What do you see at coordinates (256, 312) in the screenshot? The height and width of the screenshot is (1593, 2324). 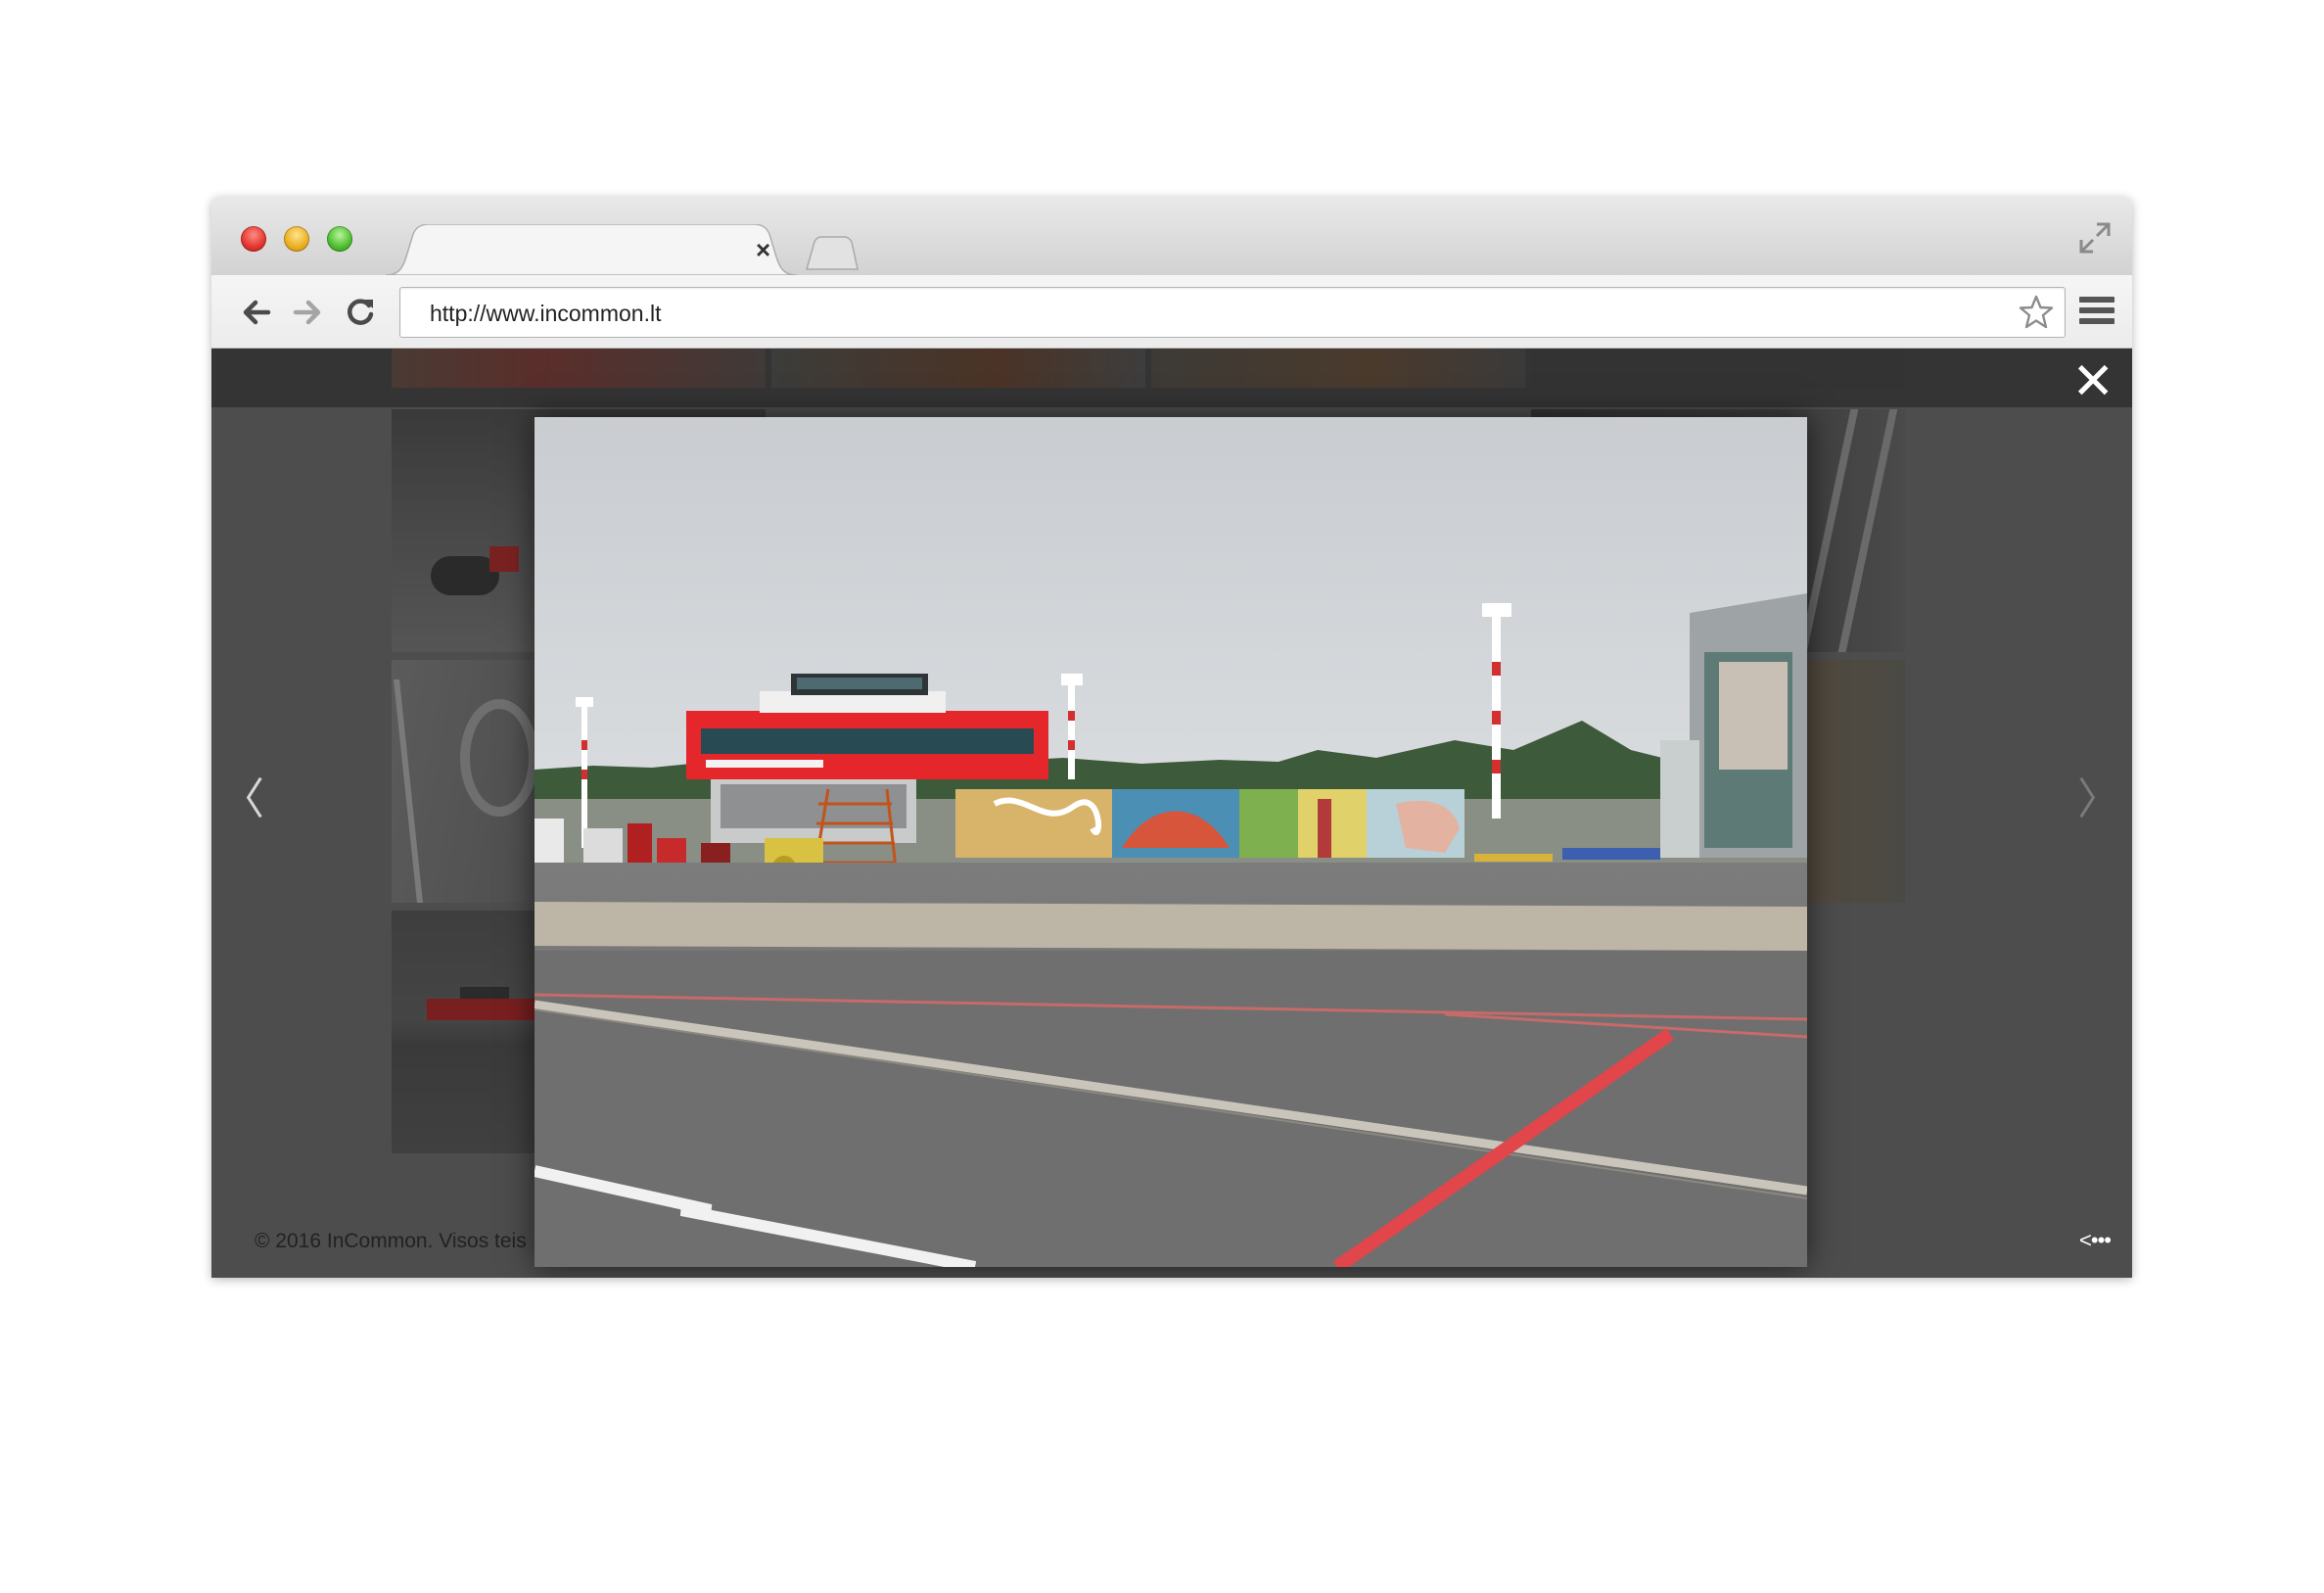 I see `back-arrow-icon` at bounding box center [256, 312].